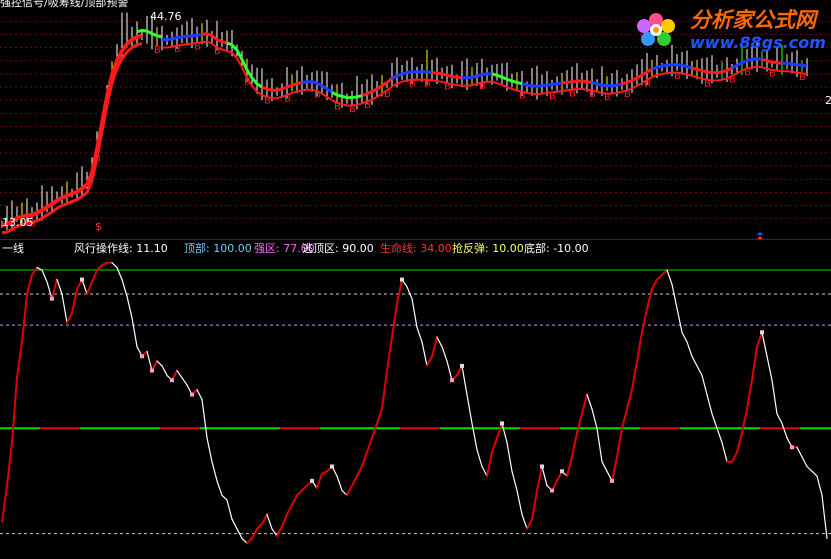 The width and height of the screenshot is (831, 559). Describe the element at coordinates (537, 248) in the screenshot. I see `legend-label: 底部:` at that location.